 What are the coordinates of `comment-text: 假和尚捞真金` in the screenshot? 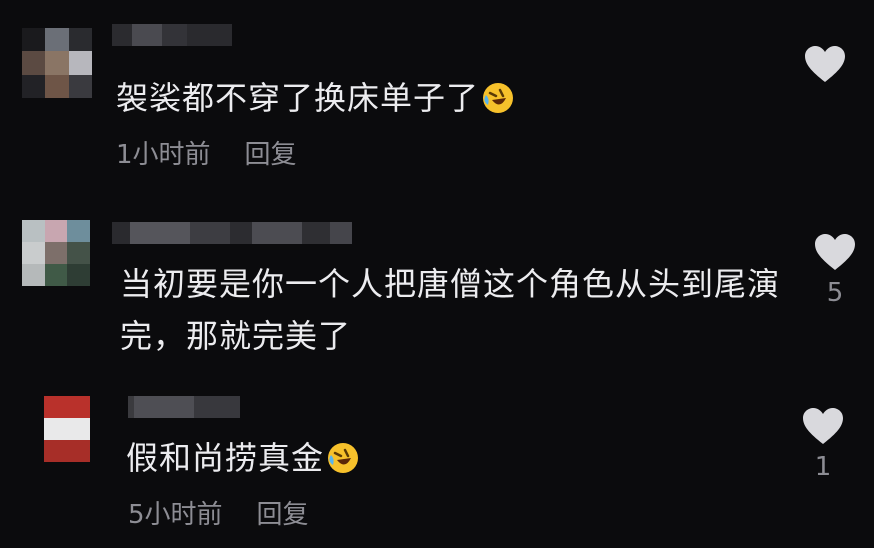 It's located at (243, 461).